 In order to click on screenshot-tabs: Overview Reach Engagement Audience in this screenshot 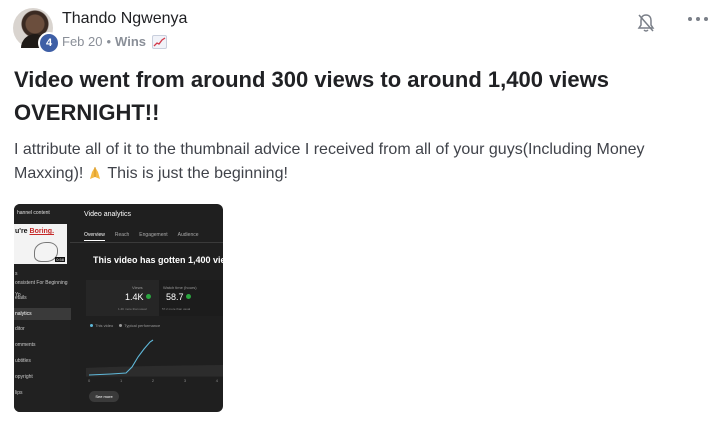, I will do `click(141, 236)`.